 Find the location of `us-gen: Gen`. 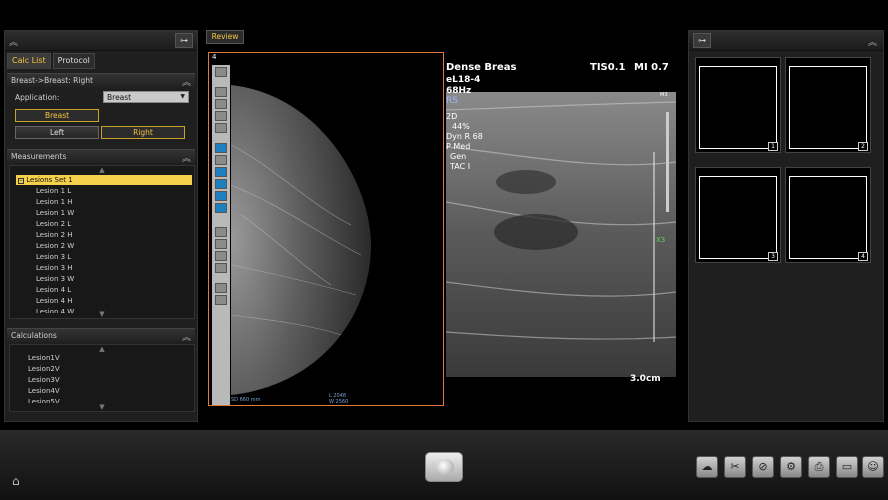

us-gen: Gen is located at coordinates (458, 156).